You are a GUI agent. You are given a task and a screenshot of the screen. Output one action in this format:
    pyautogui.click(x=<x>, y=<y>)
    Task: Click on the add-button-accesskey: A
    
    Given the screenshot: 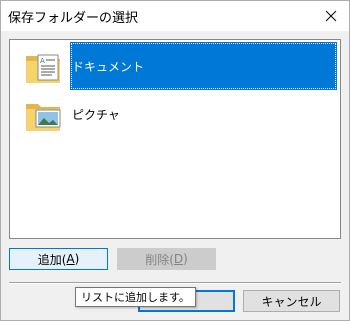 What is the action you would take?
    pyautogui.click(x=70, y=259)
    